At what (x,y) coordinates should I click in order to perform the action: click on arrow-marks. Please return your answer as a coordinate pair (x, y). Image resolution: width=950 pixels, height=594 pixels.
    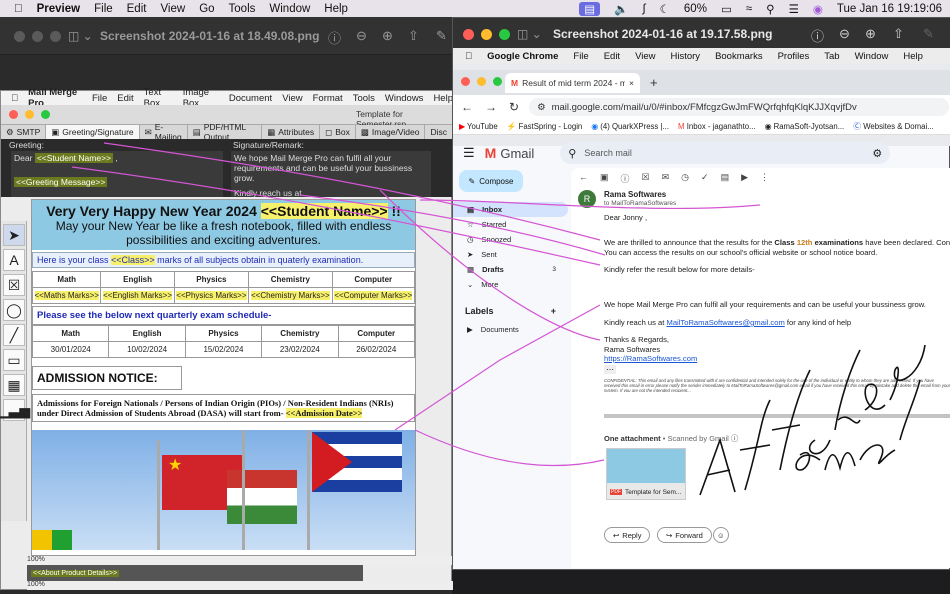
    Looking at the image, I should click on (497, 367).